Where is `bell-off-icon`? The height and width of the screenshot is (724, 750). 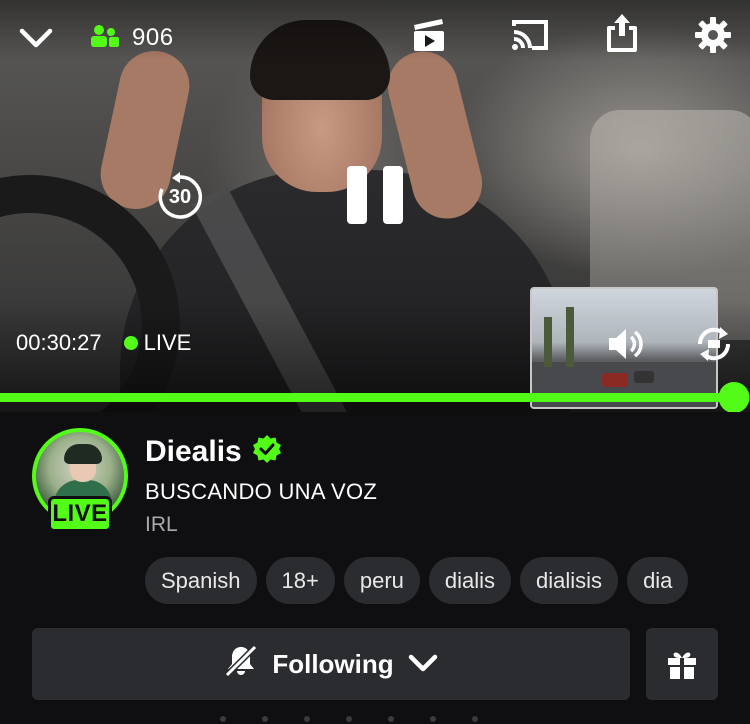
bell-off-icon is located at coordinates (241, 664).